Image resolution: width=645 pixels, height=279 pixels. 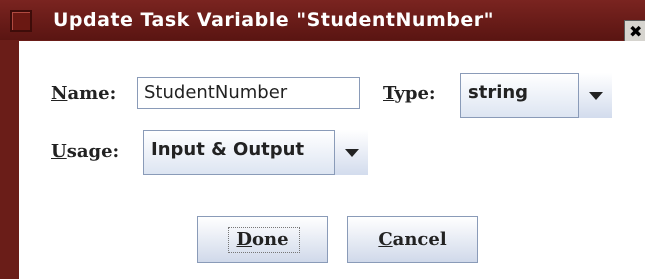 I want to click on usage-select: Input & Output, so click(x=255, y=152).